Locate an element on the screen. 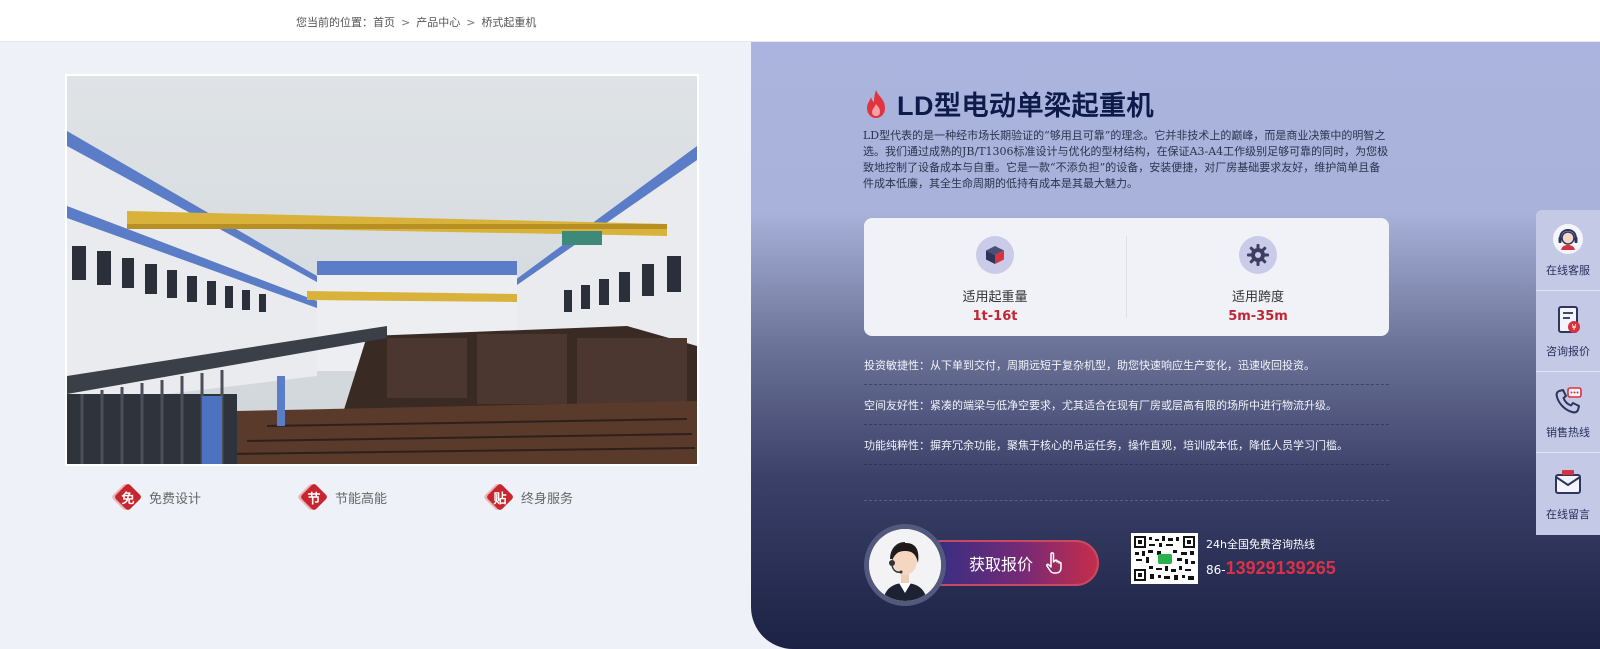  mail-icon is located at coordinates (1568, 481).